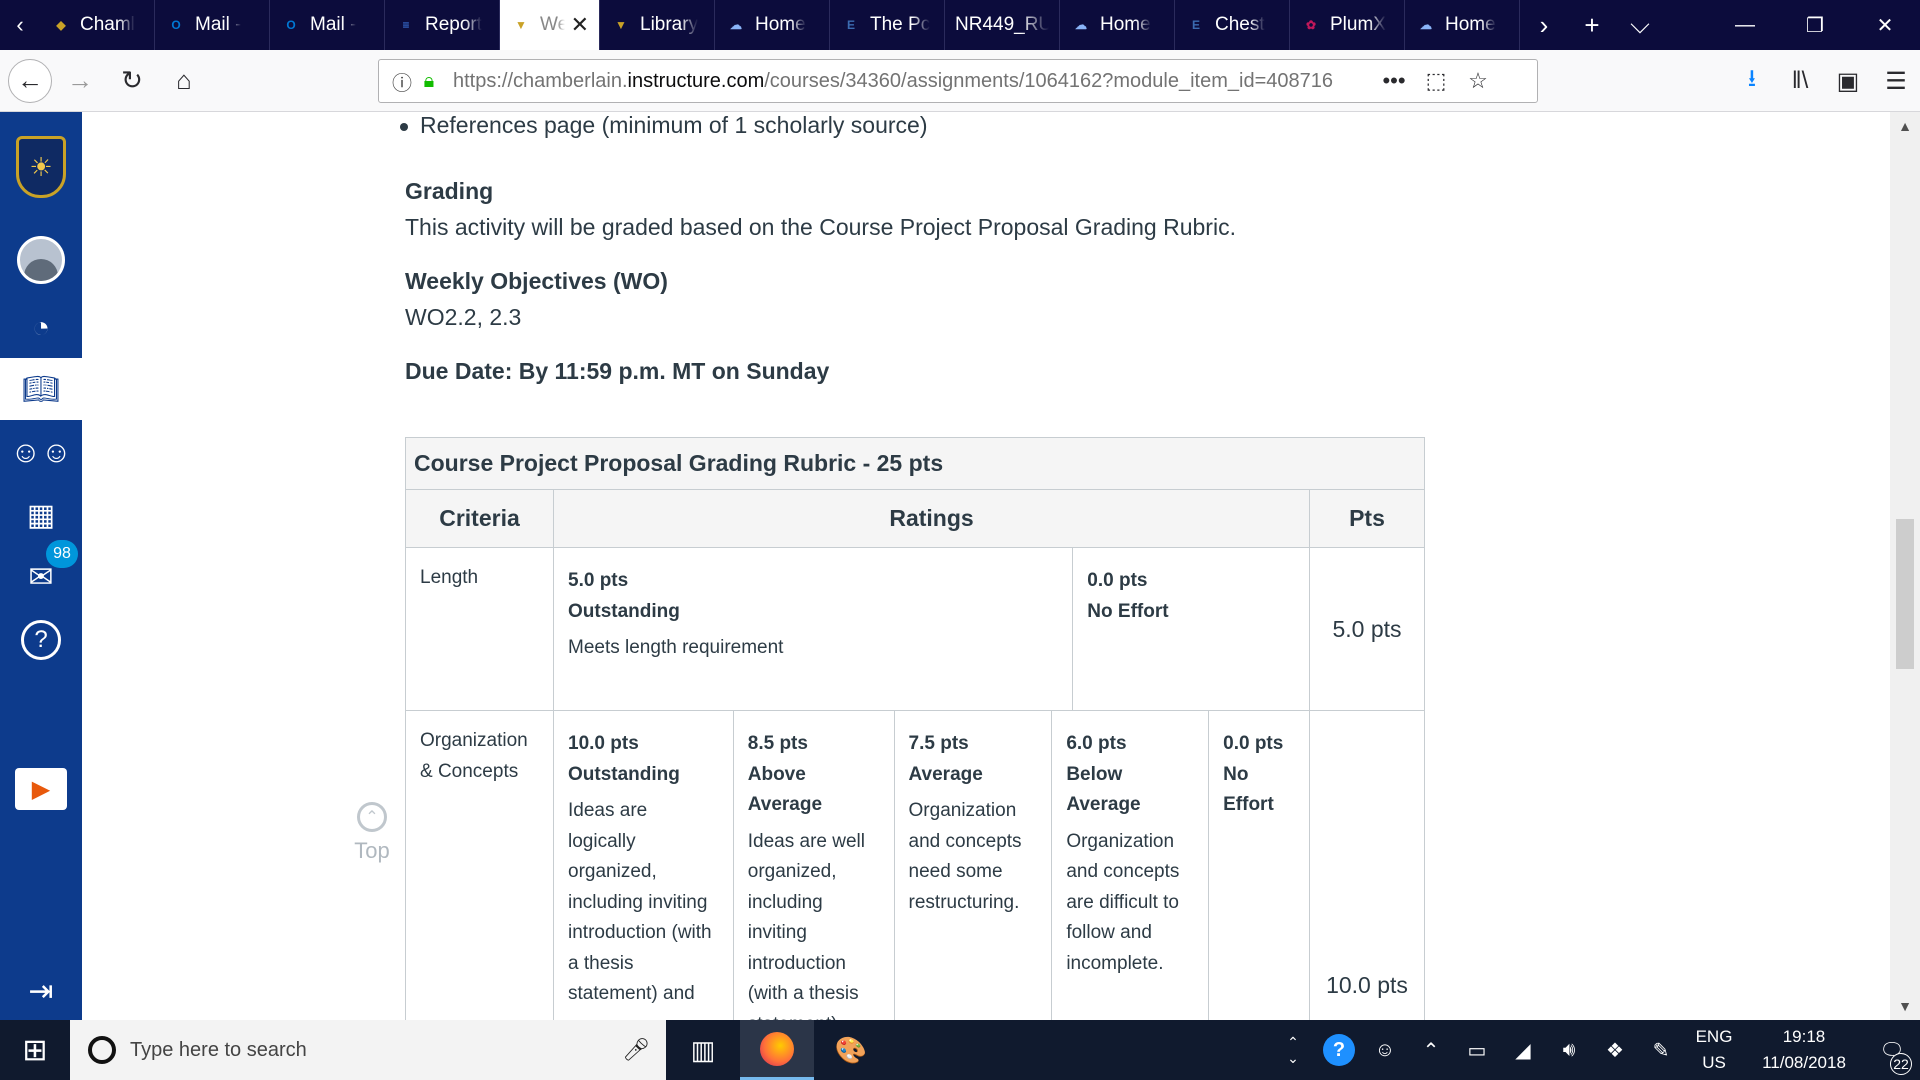 The width and height of the screenshot is (1920, 1080). I want to click on rating-label: Above Average, so click(785, 789).